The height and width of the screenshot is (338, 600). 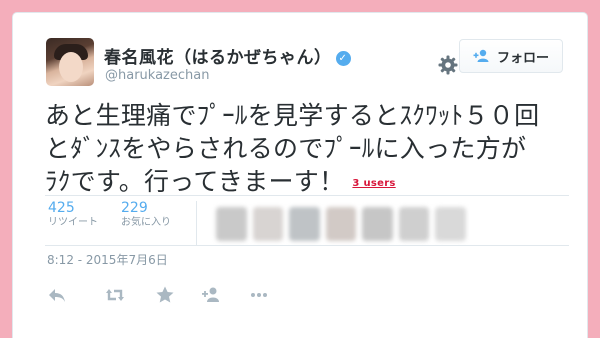 What do you see at coordinates (259, 295) in the screenshot?
I see `more-icon` at bounding box center [259, 295].